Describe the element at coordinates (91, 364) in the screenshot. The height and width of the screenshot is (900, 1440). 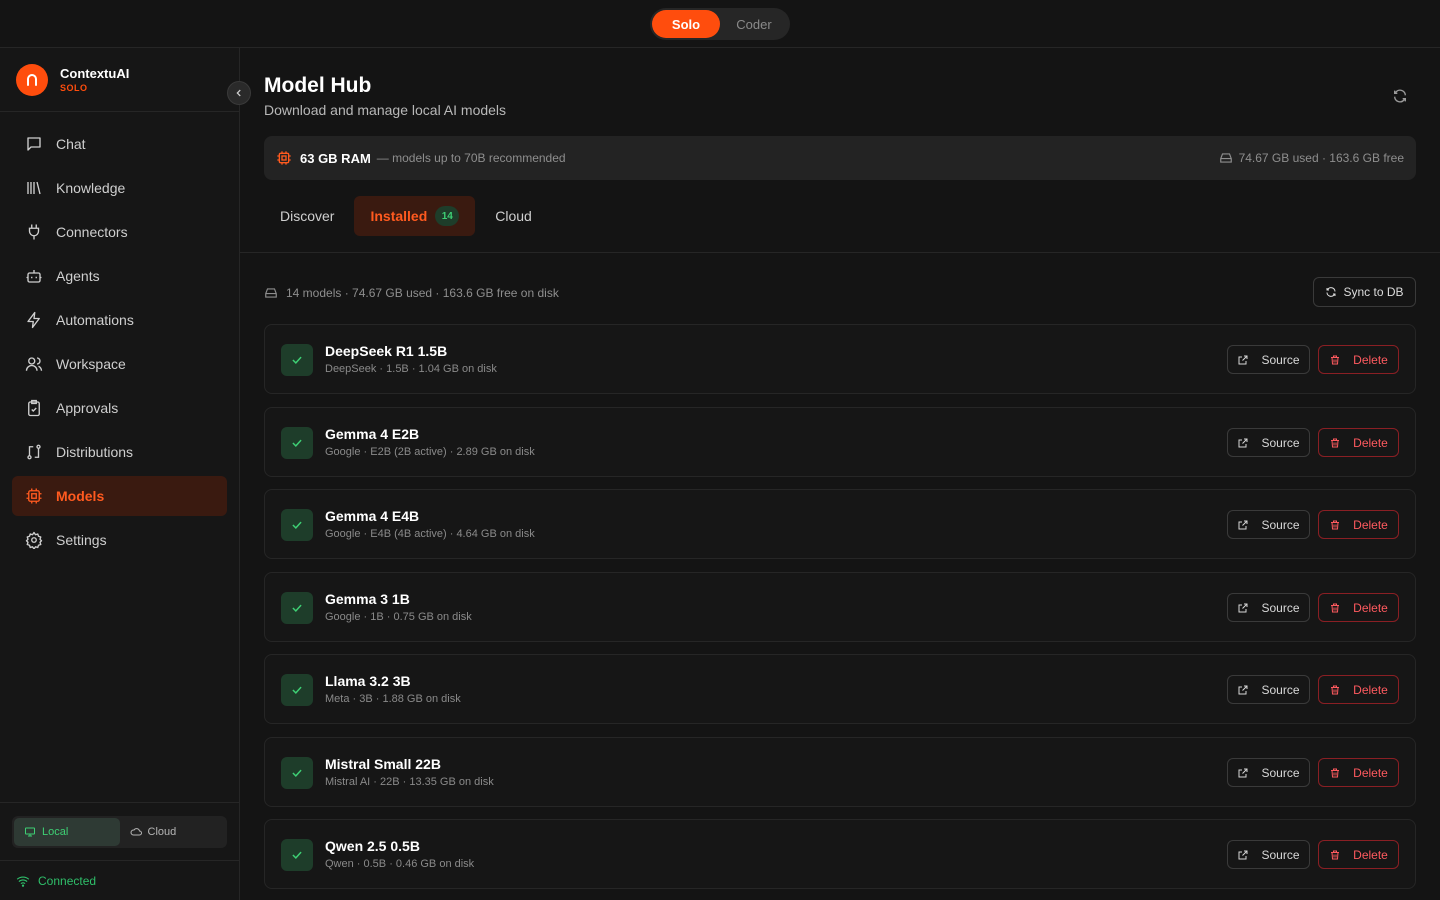
I see `sidebar-item-label: Workspace` at that location.